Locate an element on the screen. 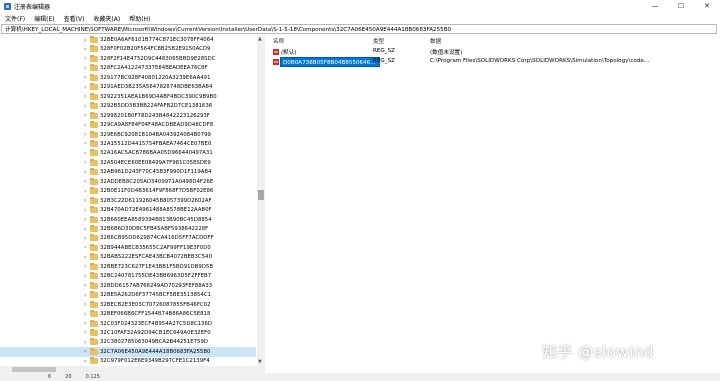  horizontal-scroll-thumb is located at coordinates (34, 369).